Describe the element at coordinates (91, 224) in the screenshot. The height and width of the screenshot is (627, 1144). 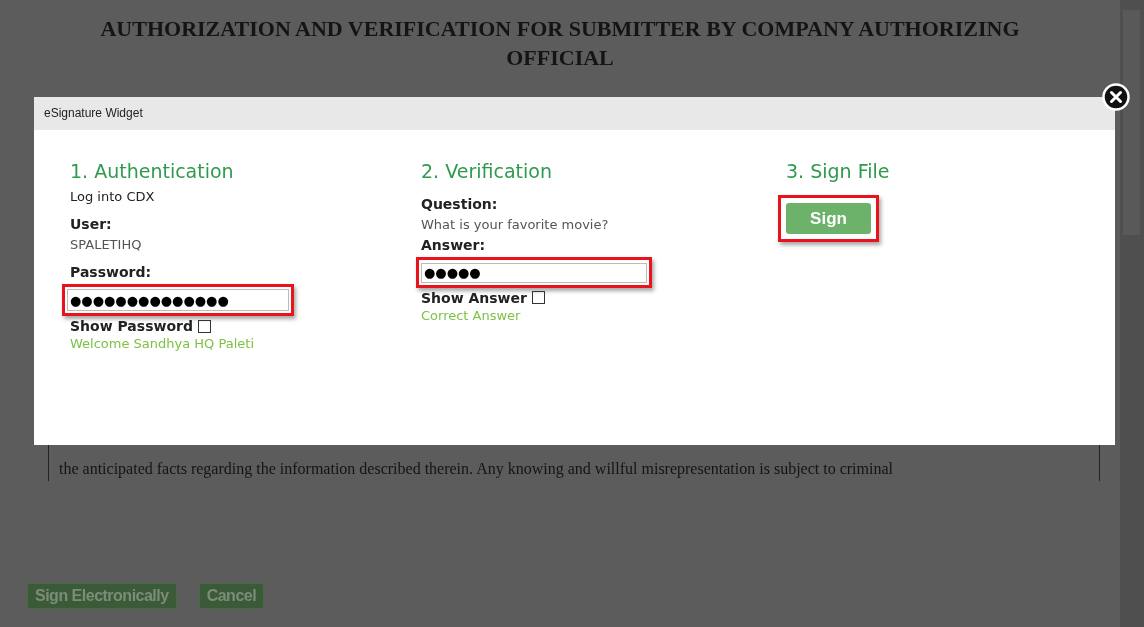
I see `user-label: User:` at that location.